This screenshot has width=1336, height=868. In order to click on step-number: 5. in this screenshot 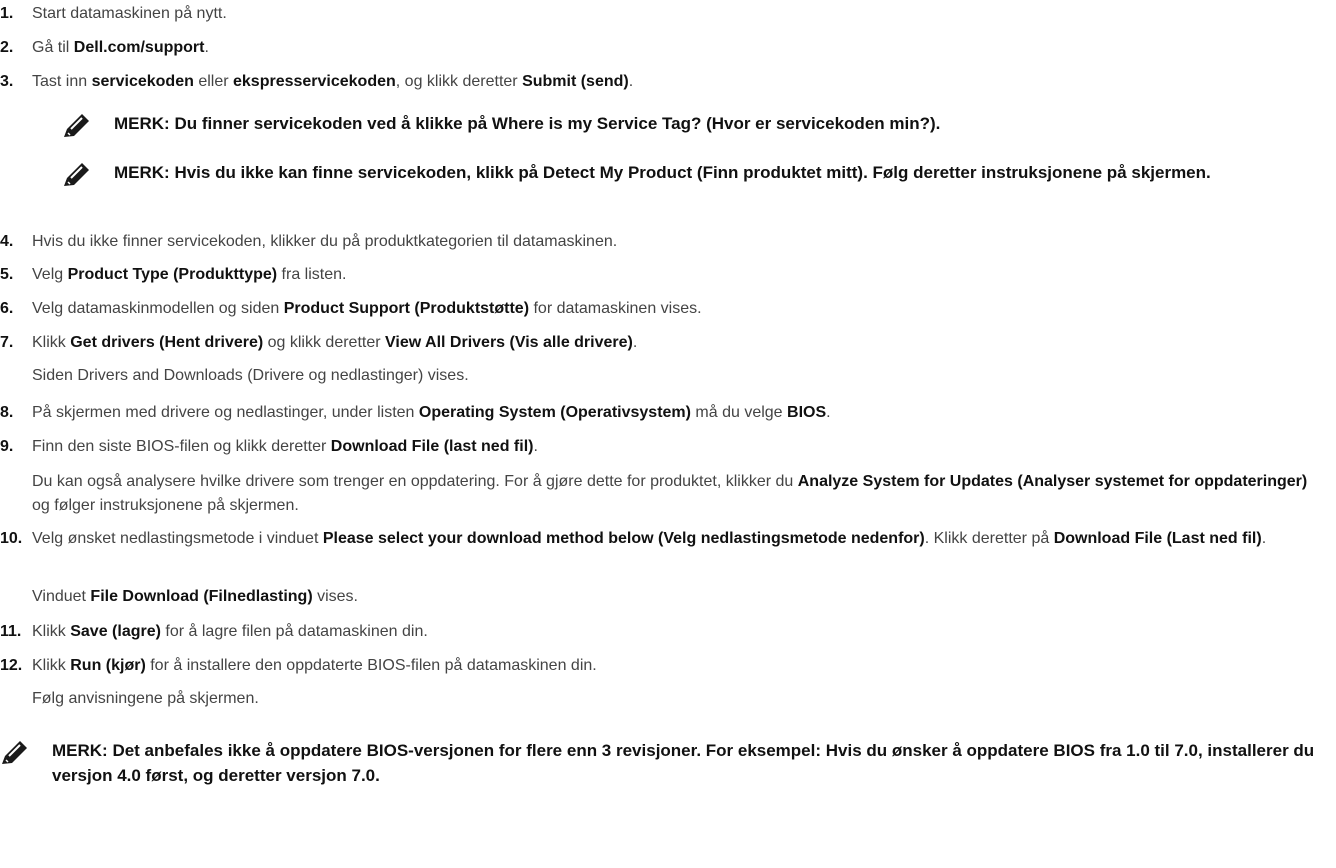, I will do `click(7, 274)`.